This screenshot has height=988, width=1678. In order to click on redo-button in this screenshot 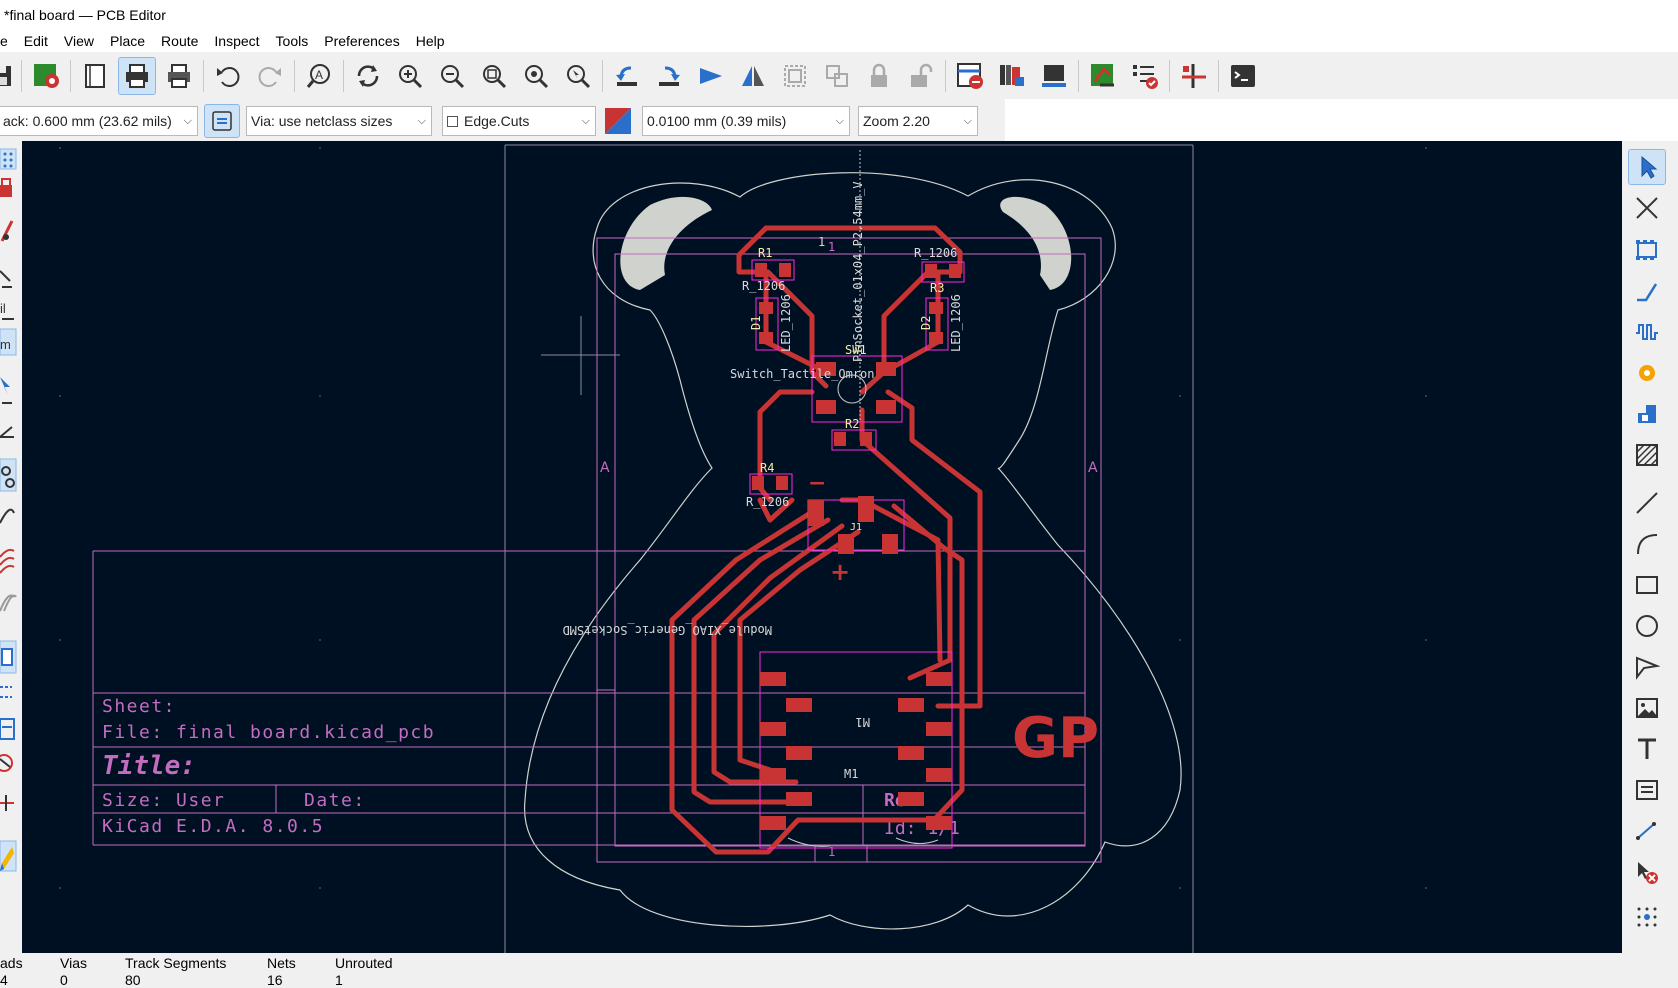, I will do `click(270, 76)`.